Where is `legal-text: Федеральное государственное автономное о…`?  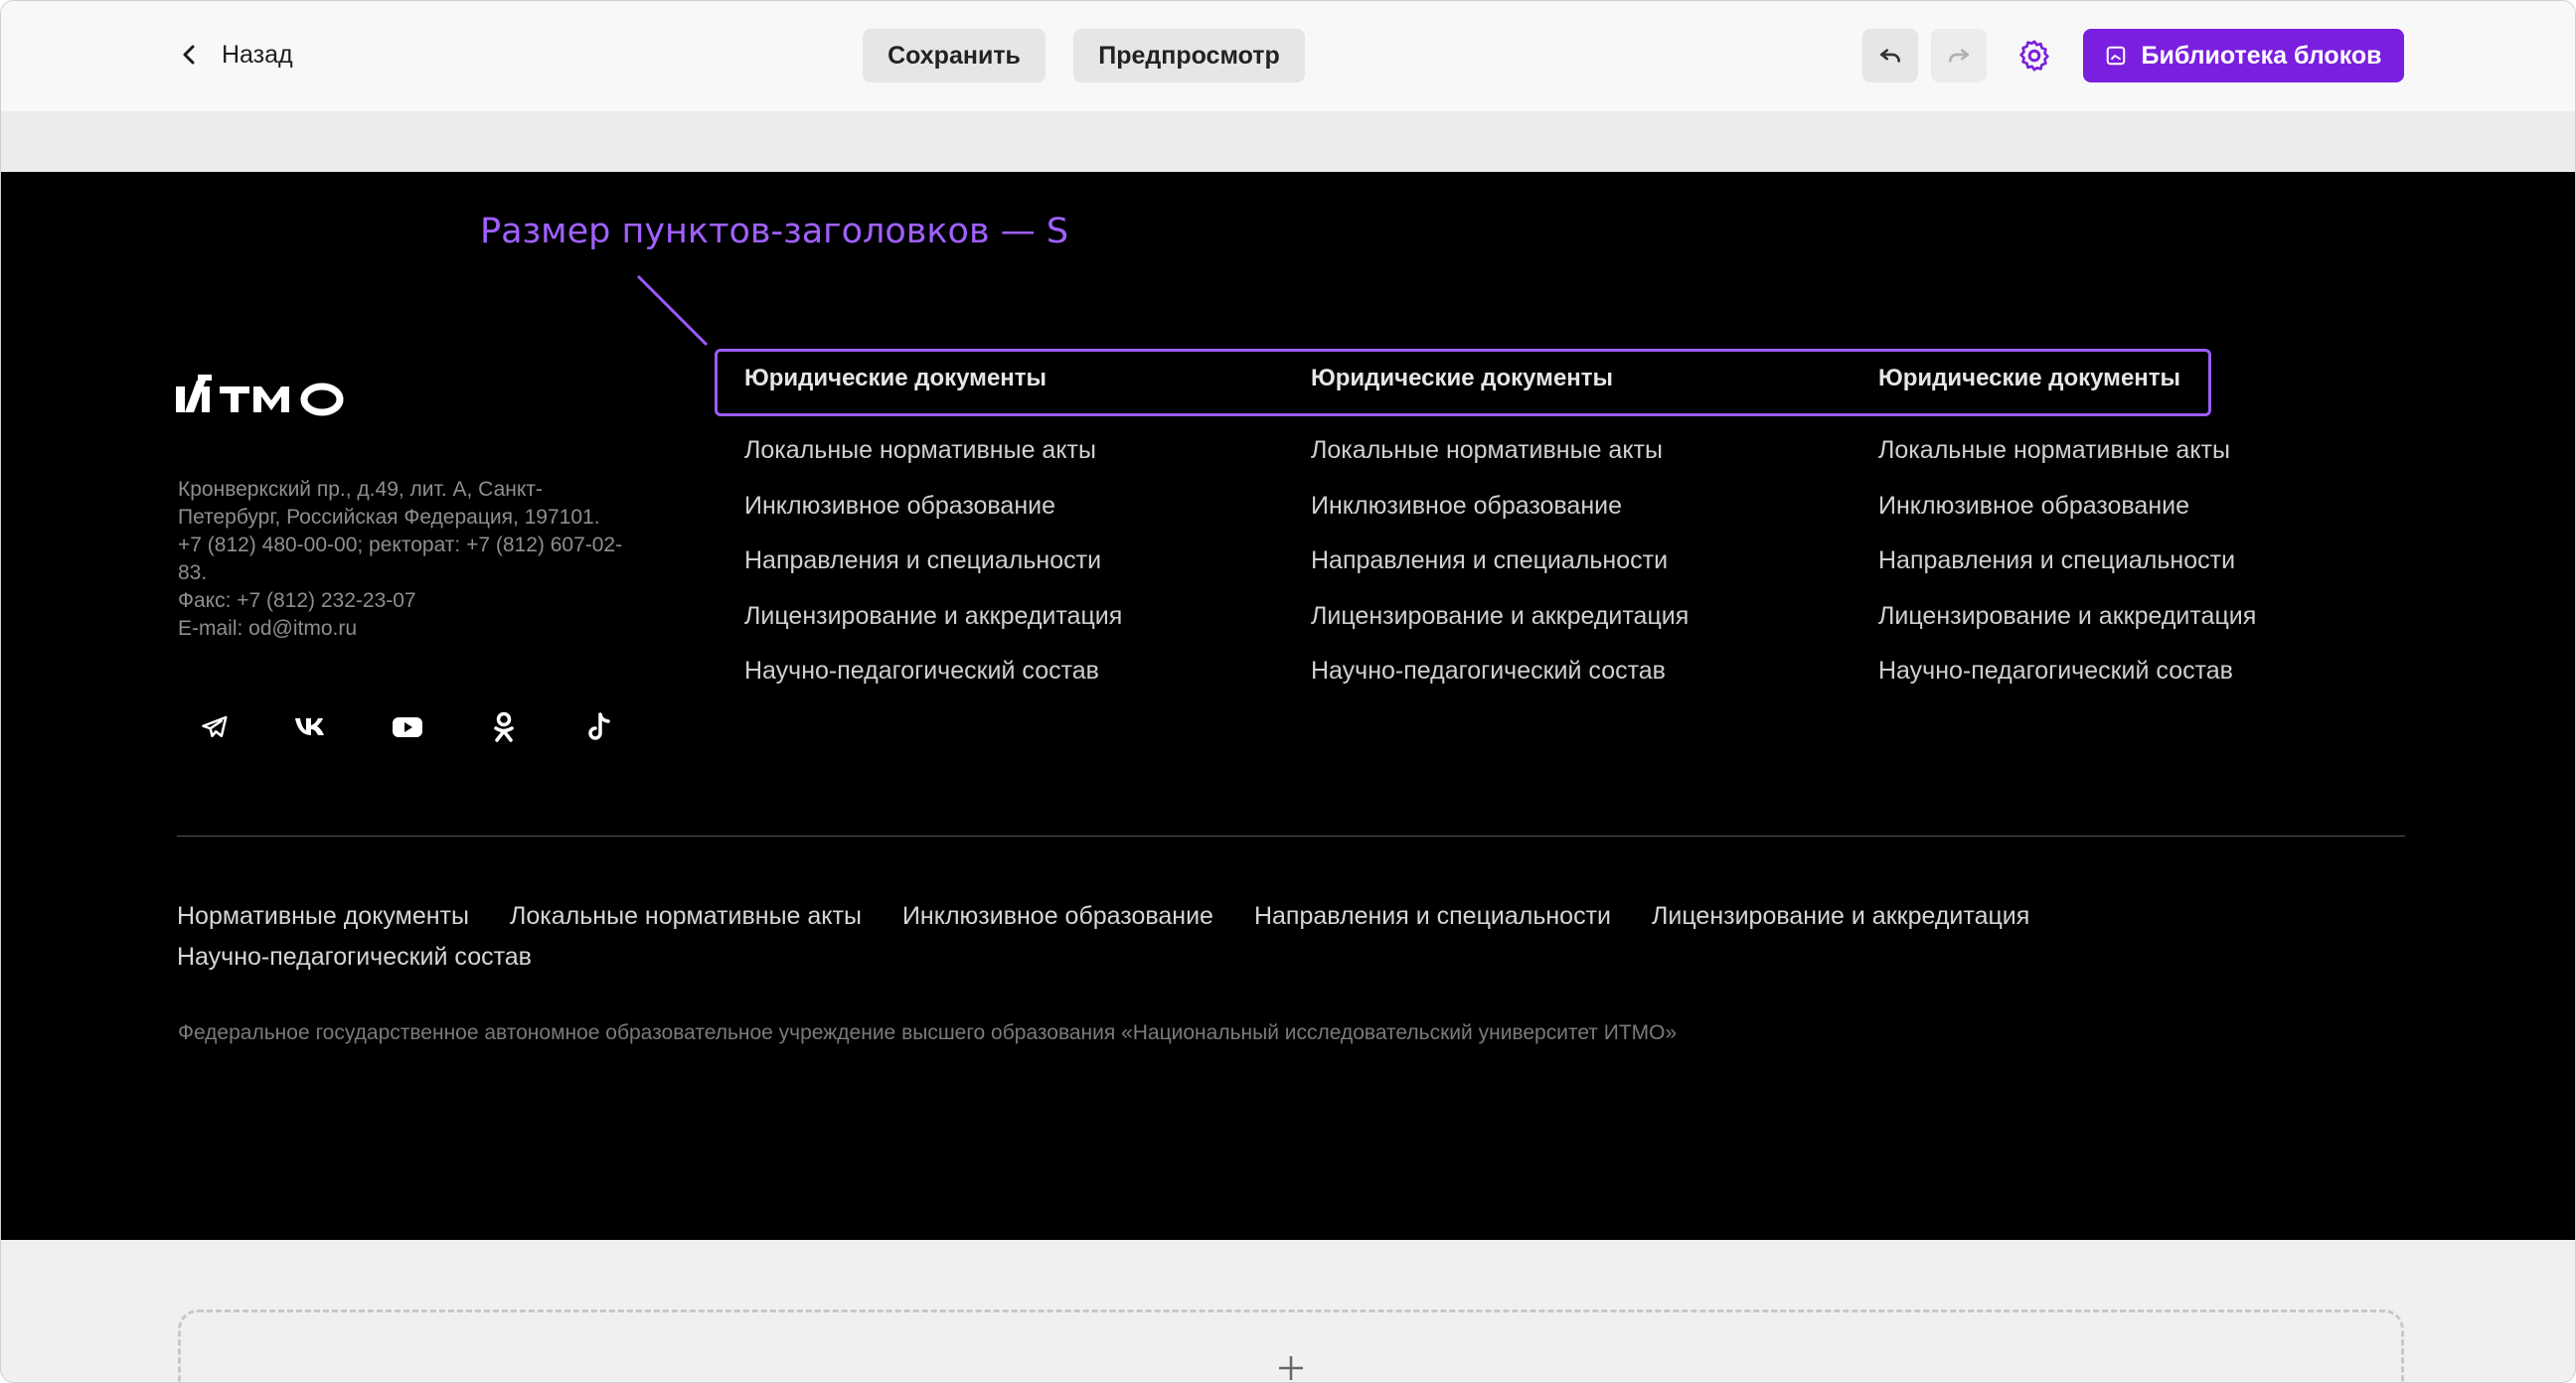
legal-text: Федеральное государственное автономное о… is located at coordinates (928, 1032).